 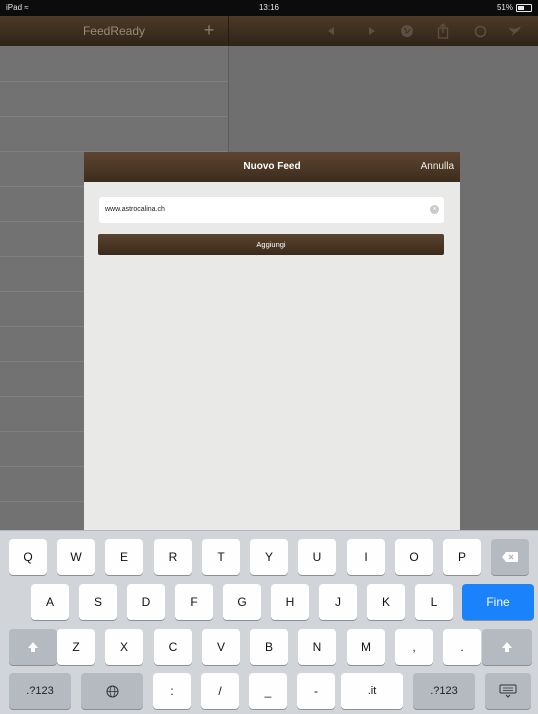 What do you see at coordinates (194, 602) in the screenshot?
I see `key-f: F` at bounding box center [194, 602].